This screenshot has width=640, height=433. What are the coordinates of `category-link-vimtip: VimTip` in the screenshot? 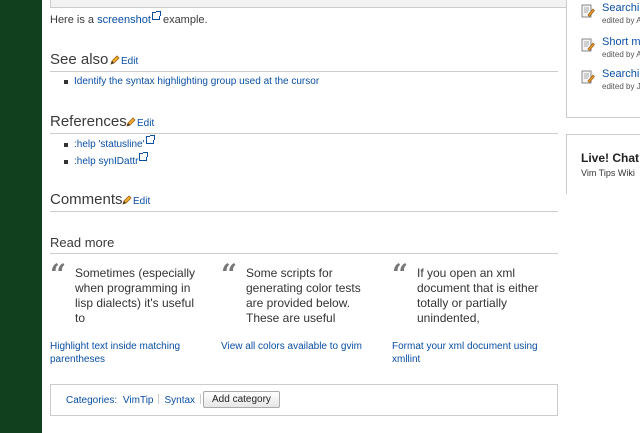 It's located at (138, 400).